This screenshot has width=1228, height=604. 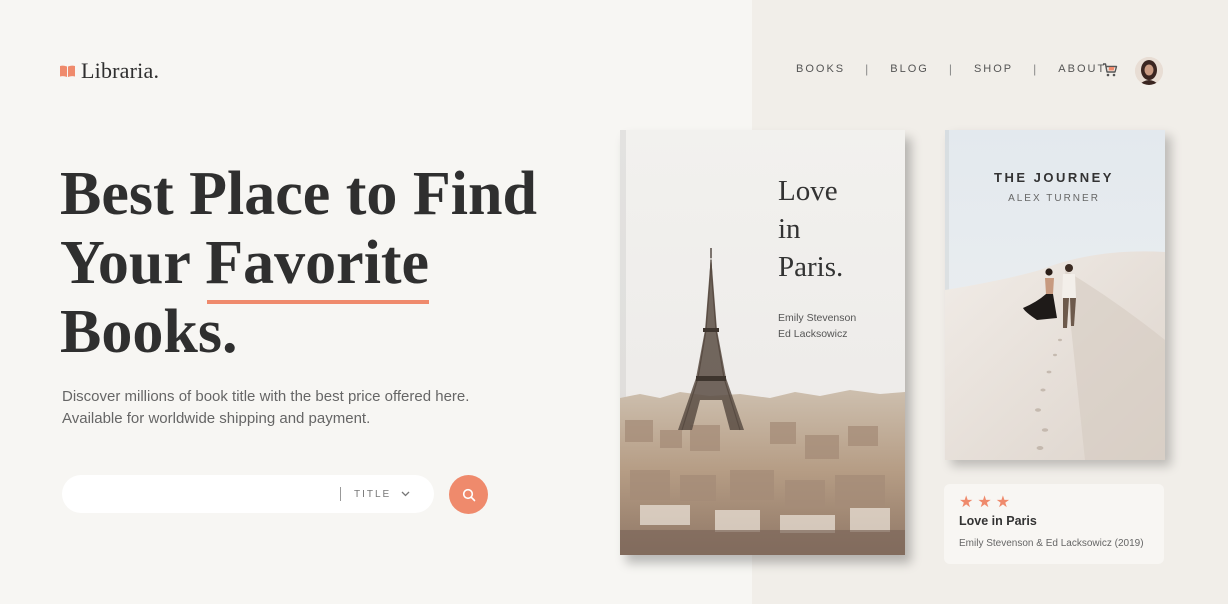 I want to click on open-book-icon, so click(x=67, y=71).